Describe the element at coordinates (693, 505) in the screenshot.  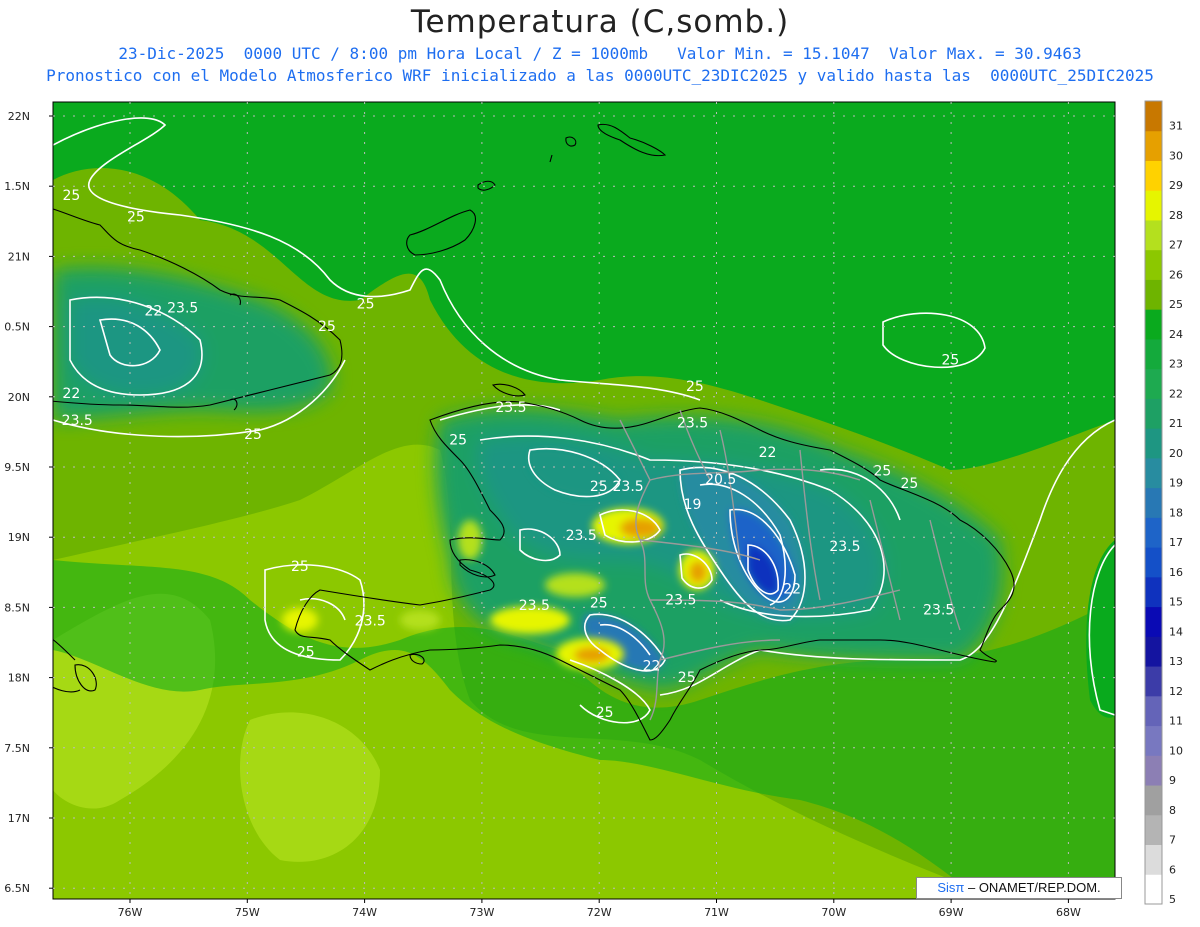
I see `contour-label: 19` at that location.